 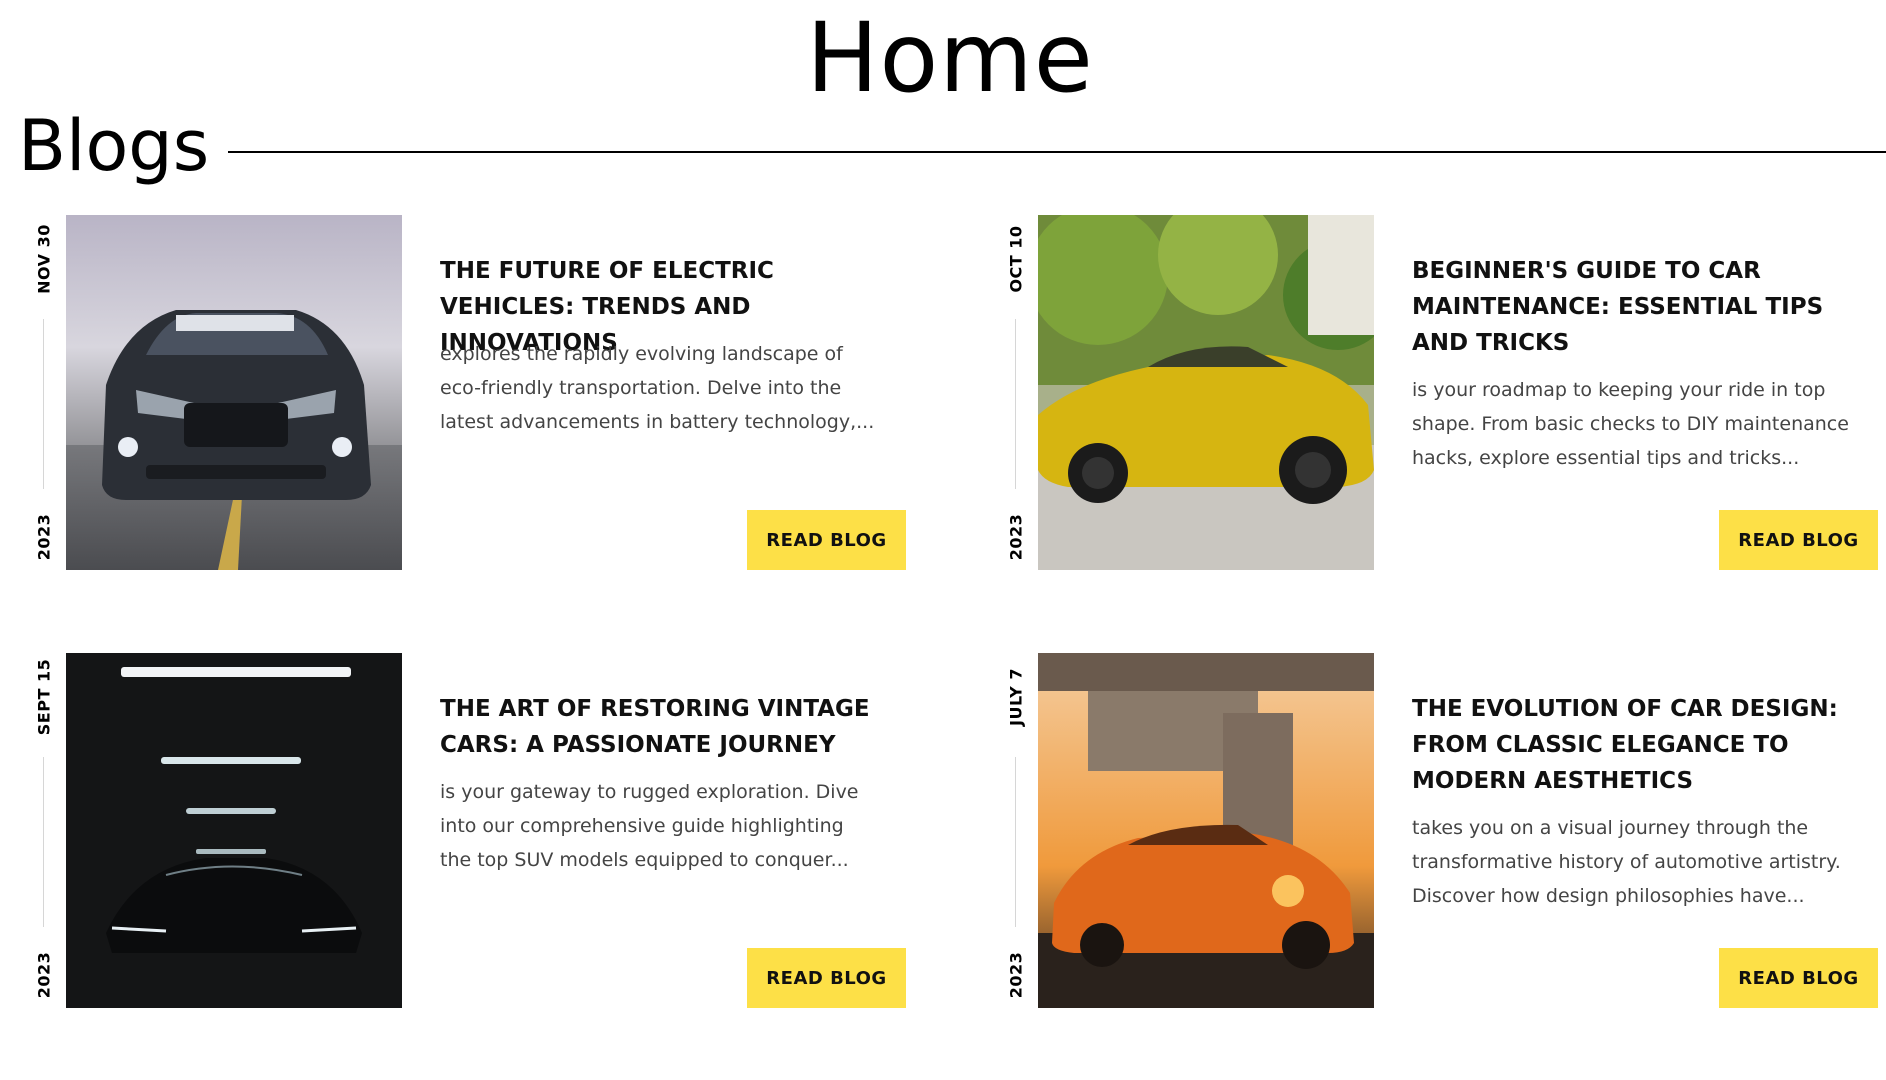 What do you see at coordinates (1016, 697) in the screenshot?
I see `blog-date: JULY 7` at bounding box center [1016, 697].